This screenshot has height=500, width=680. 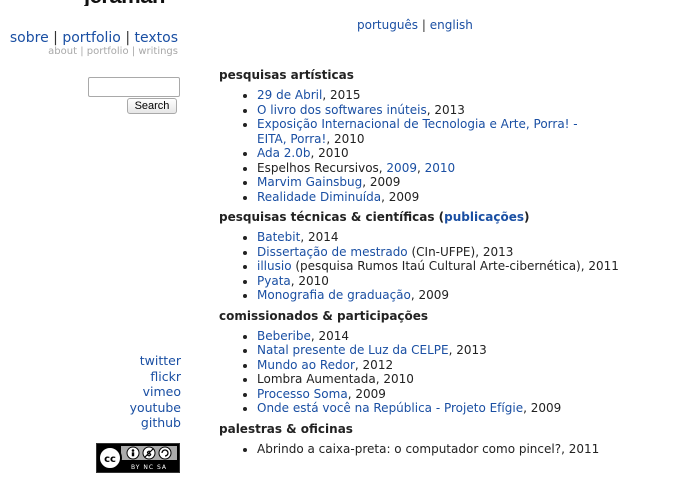 I want to click on svg-text: cc, so click(x=110, y=459).